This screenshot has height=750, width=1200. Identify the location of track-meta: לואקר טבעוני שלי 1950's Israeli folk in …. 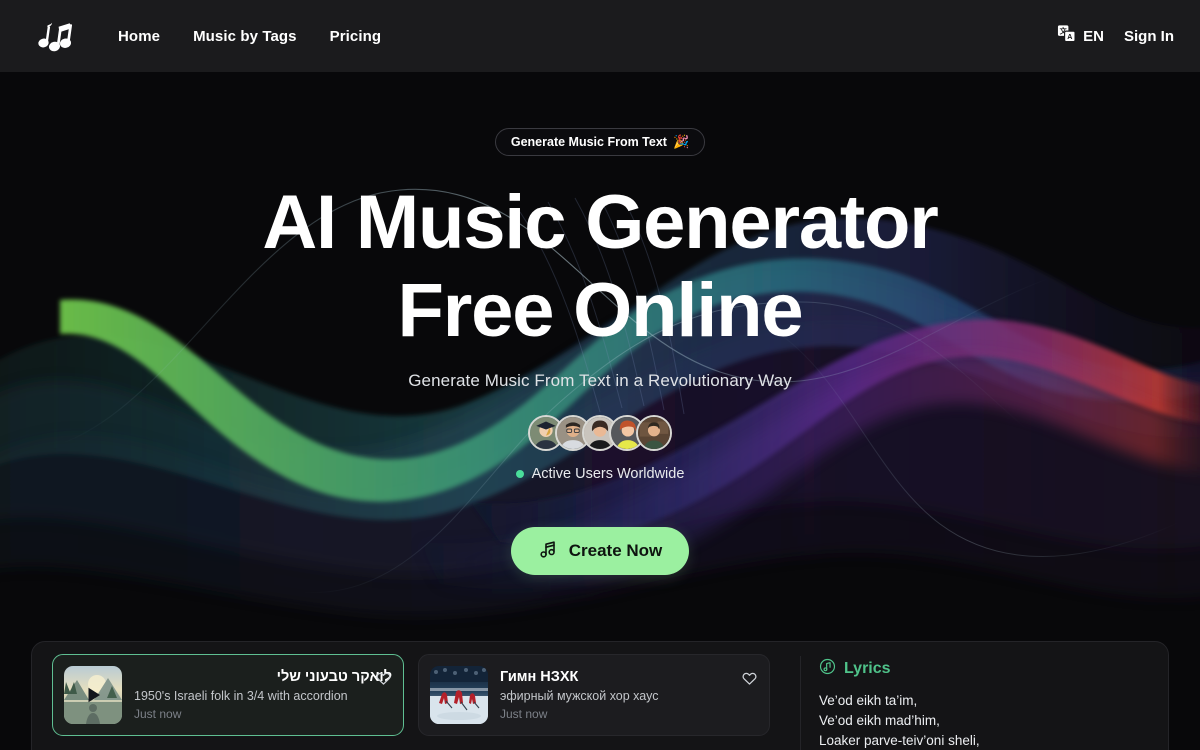
(263, 695).